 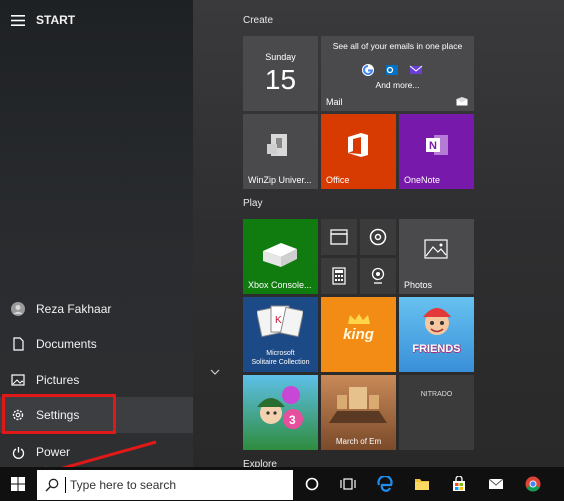 What do you see at coordinates (280, 353) in the screenshot?
I see `solitaire-line1: Microsoft` at bounding box center [280, 353].